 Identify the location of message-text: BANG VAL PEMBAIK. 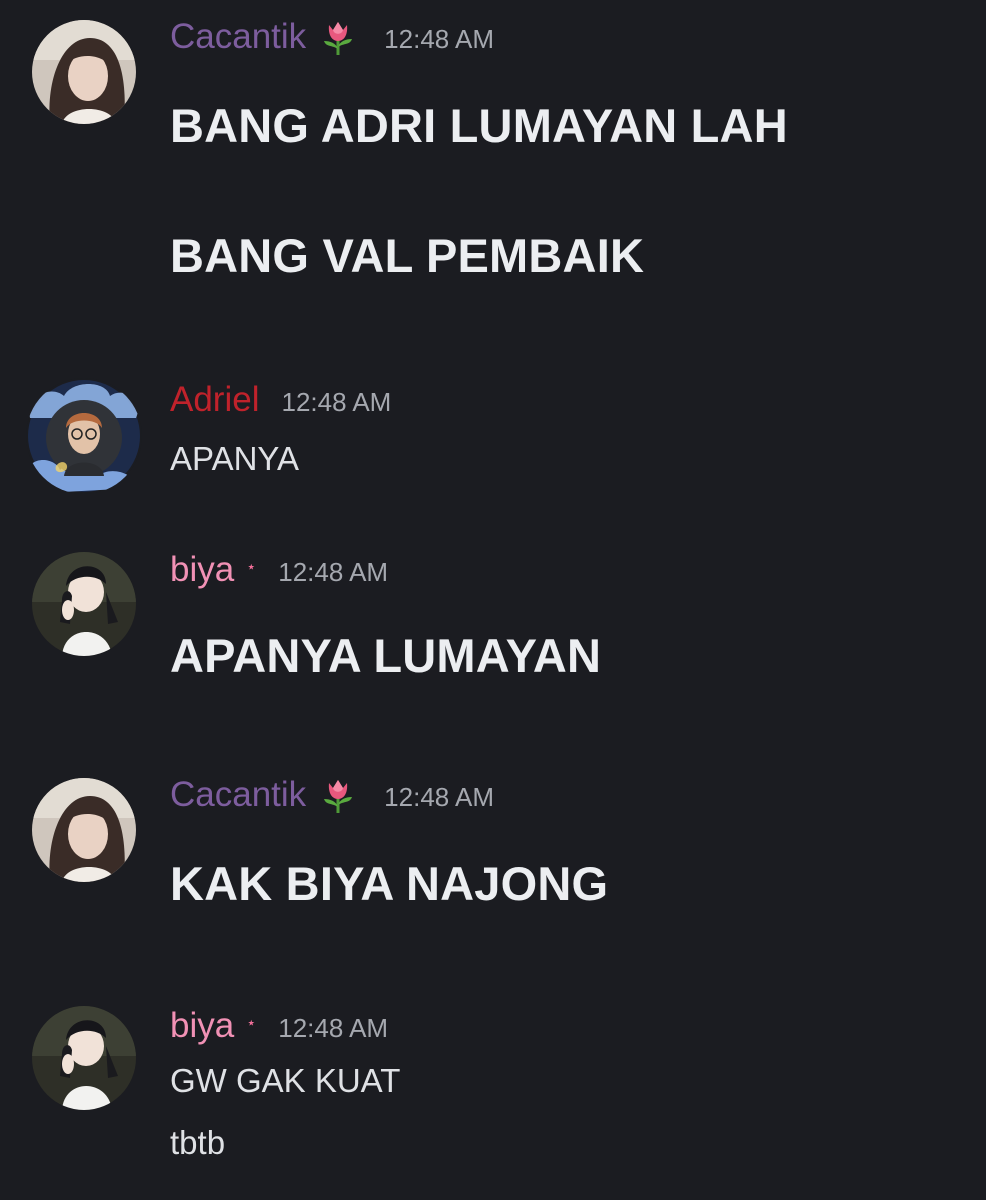
(407, 255).